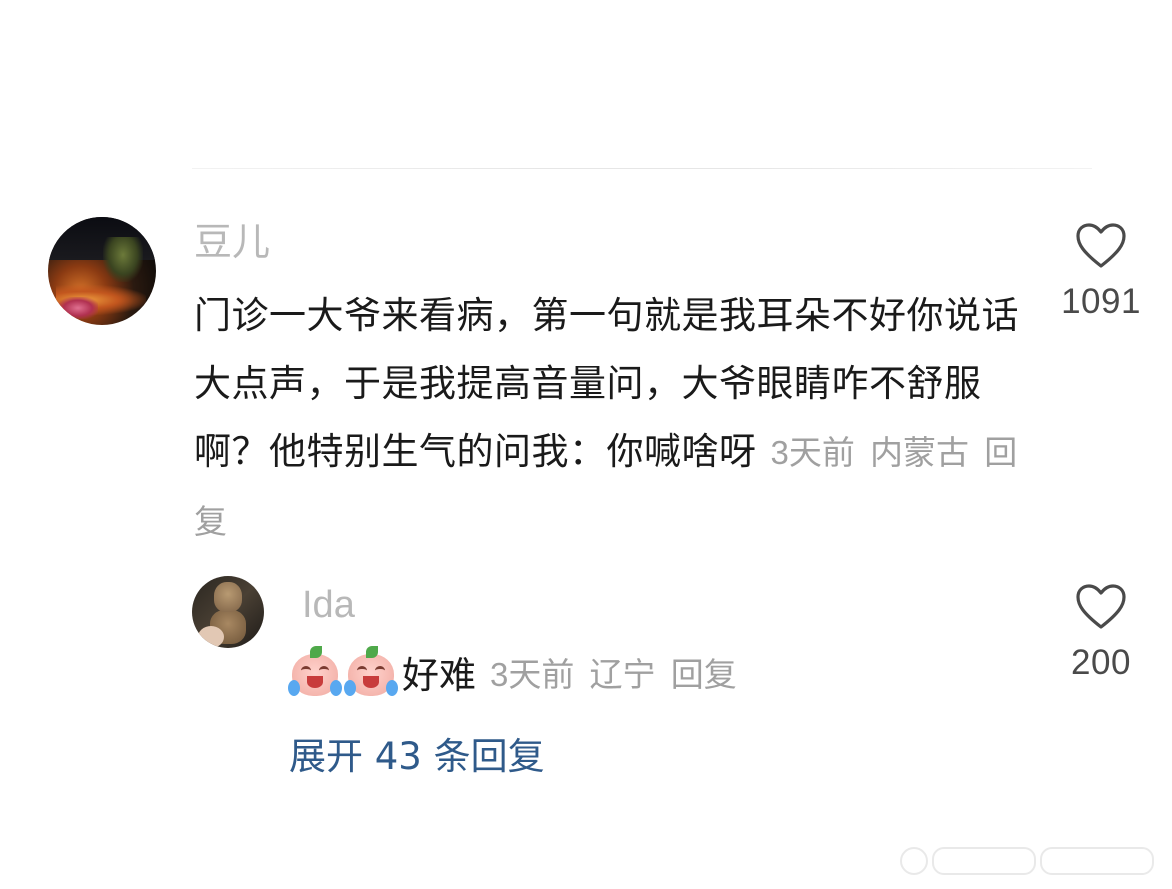 The image size is (1172, 889). What do you see at coordinates (642, 168) in the screenshot?
I see `section-divider` at bounding box center [642, 168].